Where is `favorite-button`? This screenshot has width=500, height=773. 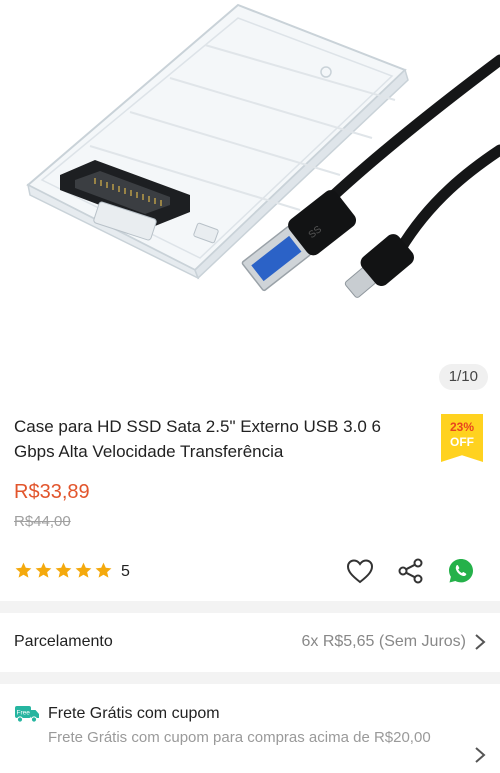 favorite-button is located at coordinates (360, 571).